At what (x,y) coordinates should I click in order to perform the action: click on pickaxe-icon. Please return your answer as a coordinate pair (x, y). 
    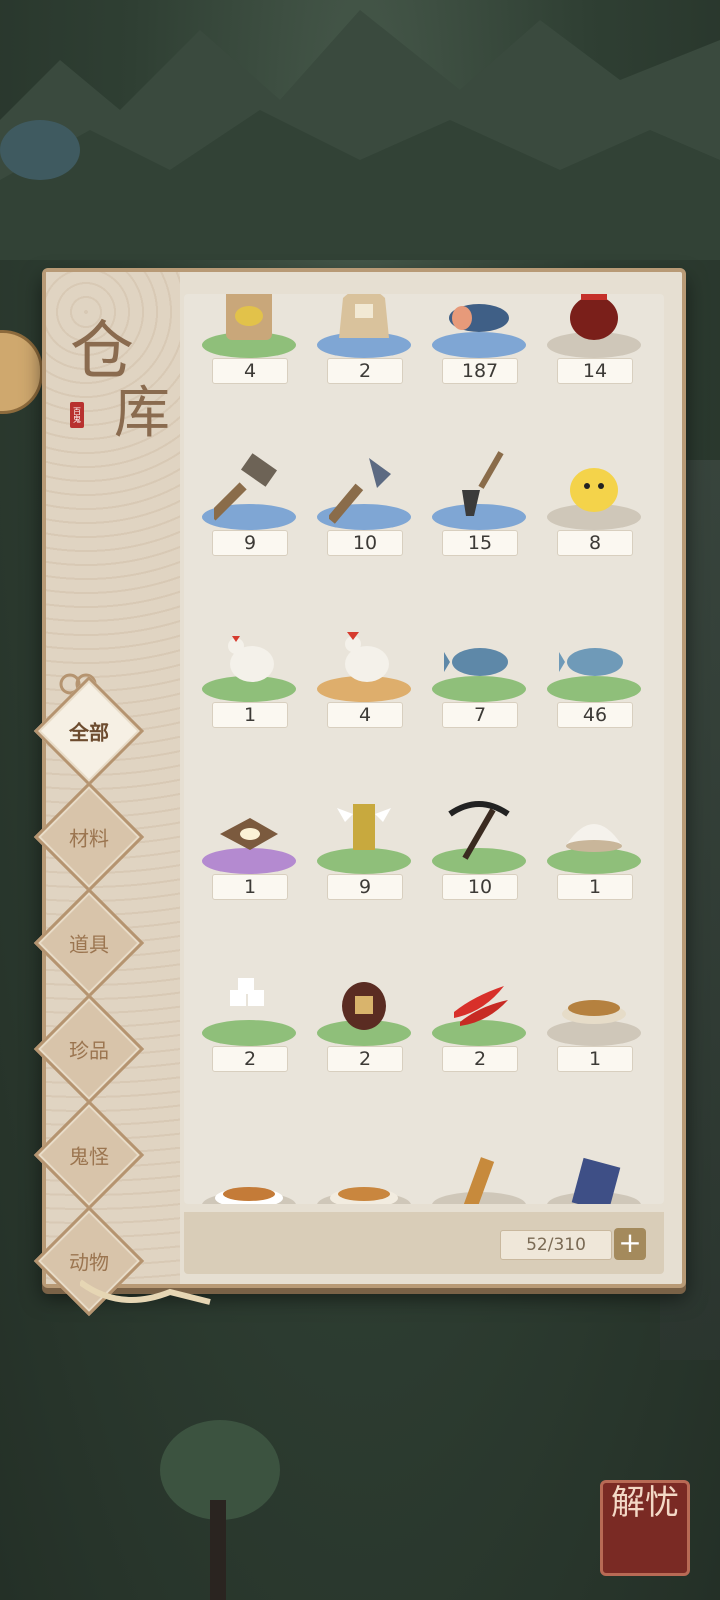
    Looking at the image, I should click on (479, 830).